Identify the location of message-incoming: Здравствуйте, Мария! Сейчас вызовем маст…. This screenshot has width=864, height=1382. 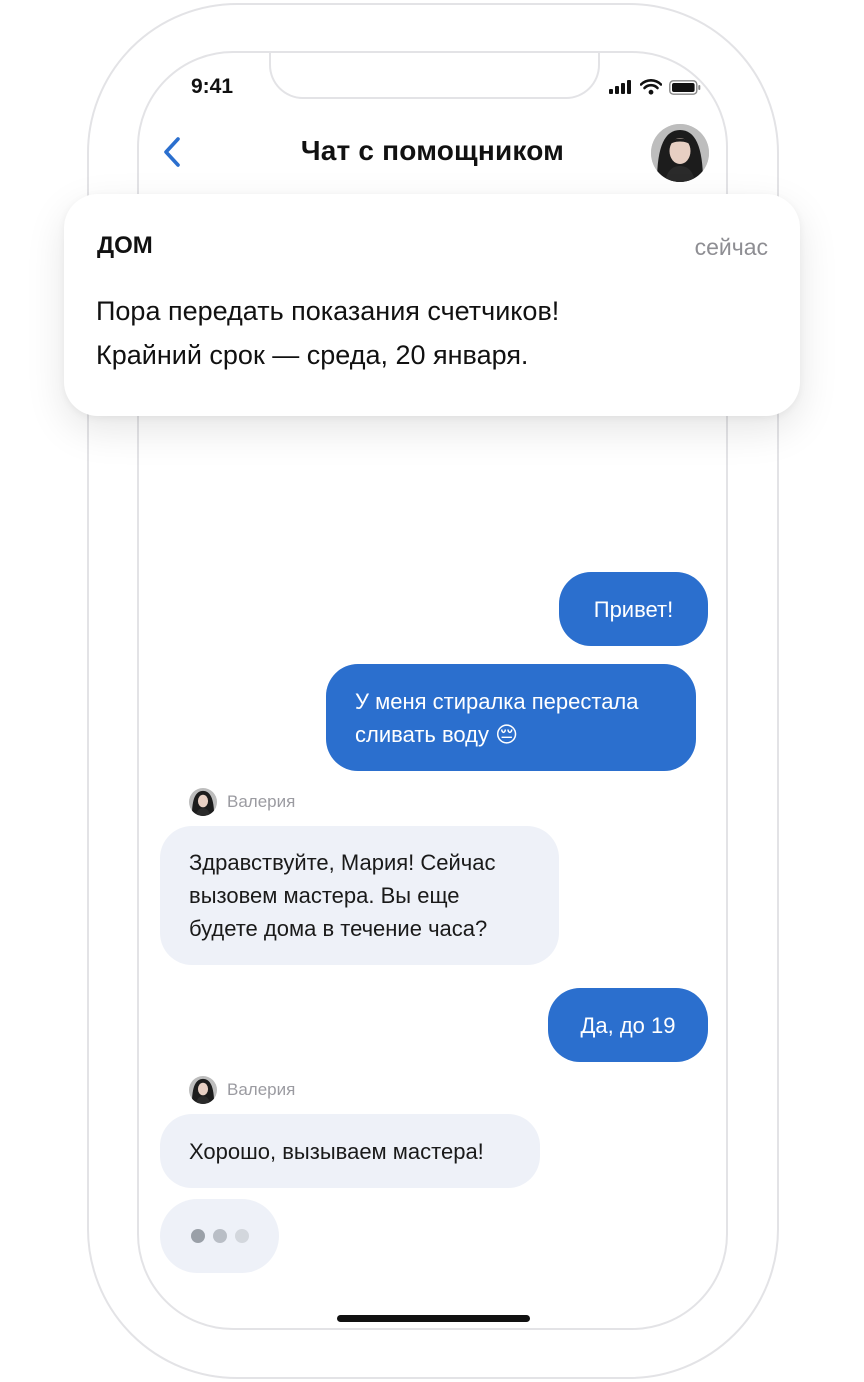
(359, 895).